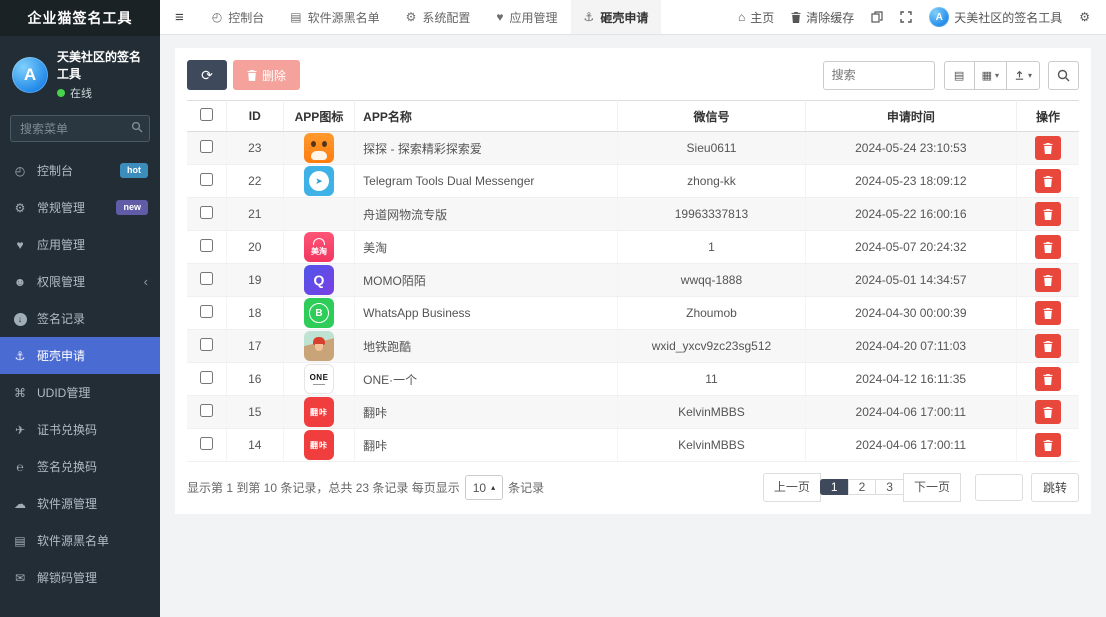 Image resolution: width=1106 pixels, height=617 pixels. Describe the element at coordinates (990, 75) in the screenshot. I see `columns-button: ▦ ▾` at that location.